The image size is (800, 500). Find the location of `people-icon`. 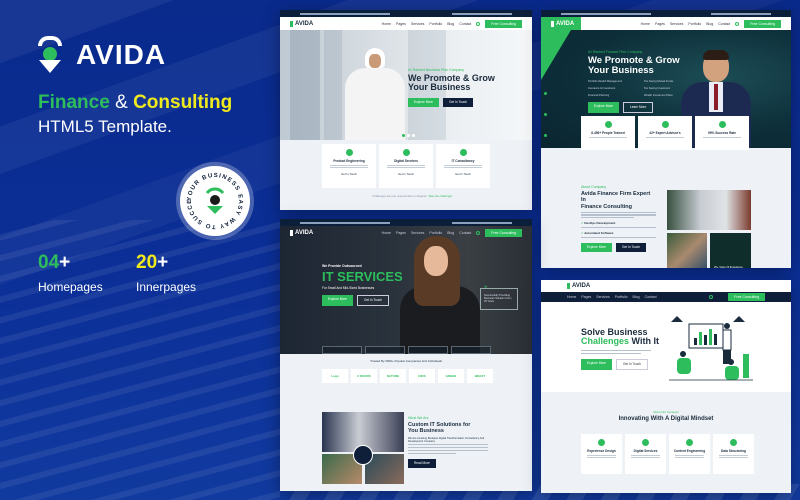

people-icon is located at coordinates (608, 124).